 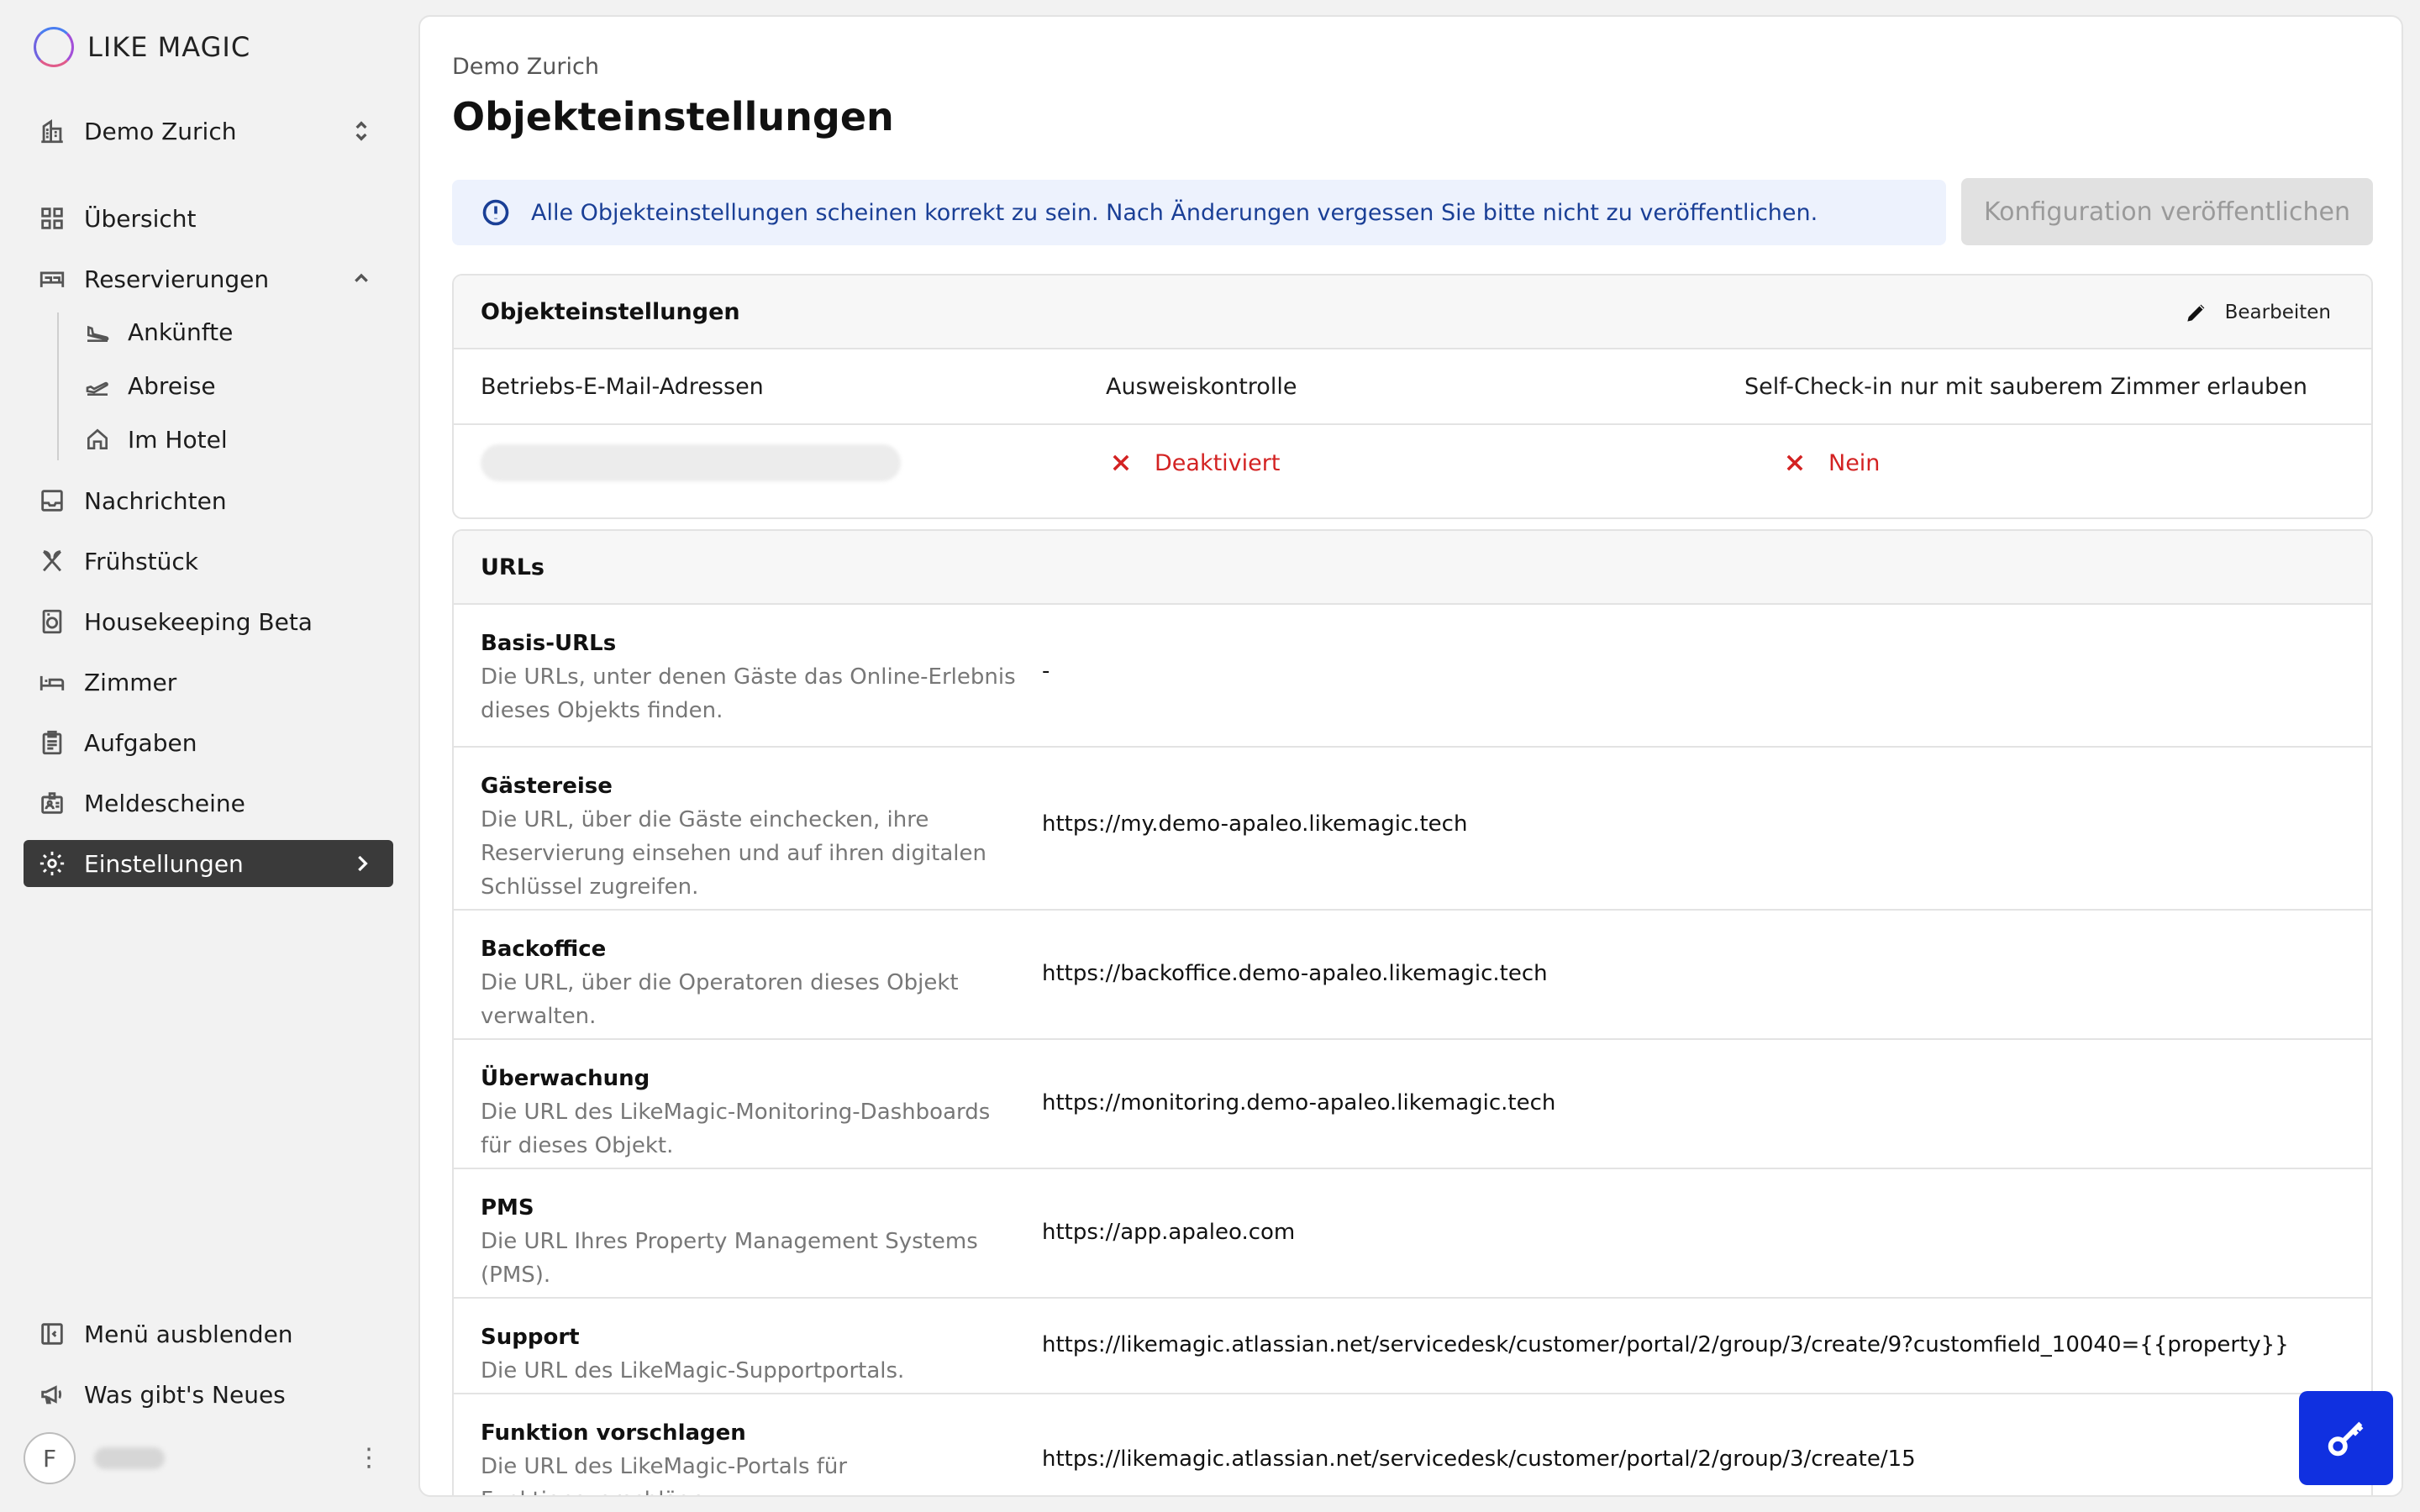 What do you see at coordinates (544, 949) in the screenshot?
I see `url-row-title: Backoffice` at bounding box center [544, 949].